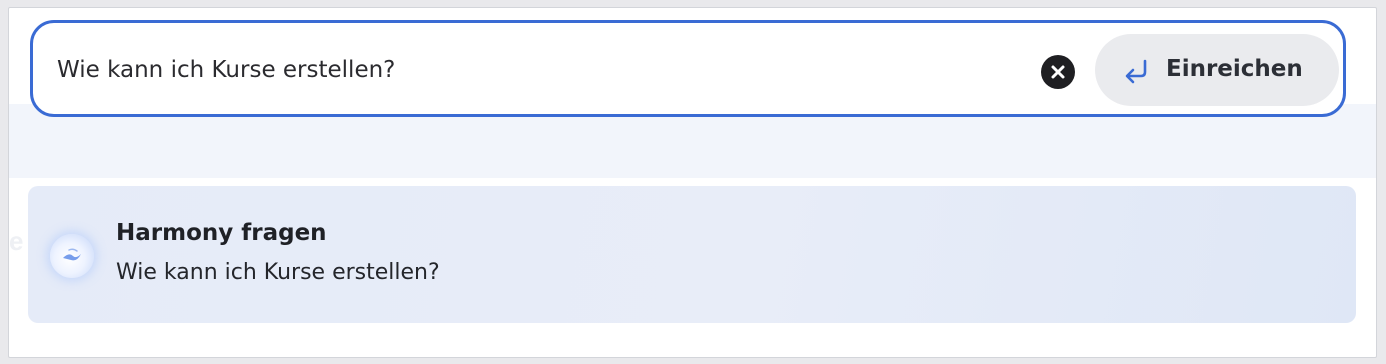 Image resolution: width=1386 pixels, height=364 pixels. Describe the element at coordinates (221, 233) in the screenshot. I see `suggestion-title: Harmony fragen` at that location.